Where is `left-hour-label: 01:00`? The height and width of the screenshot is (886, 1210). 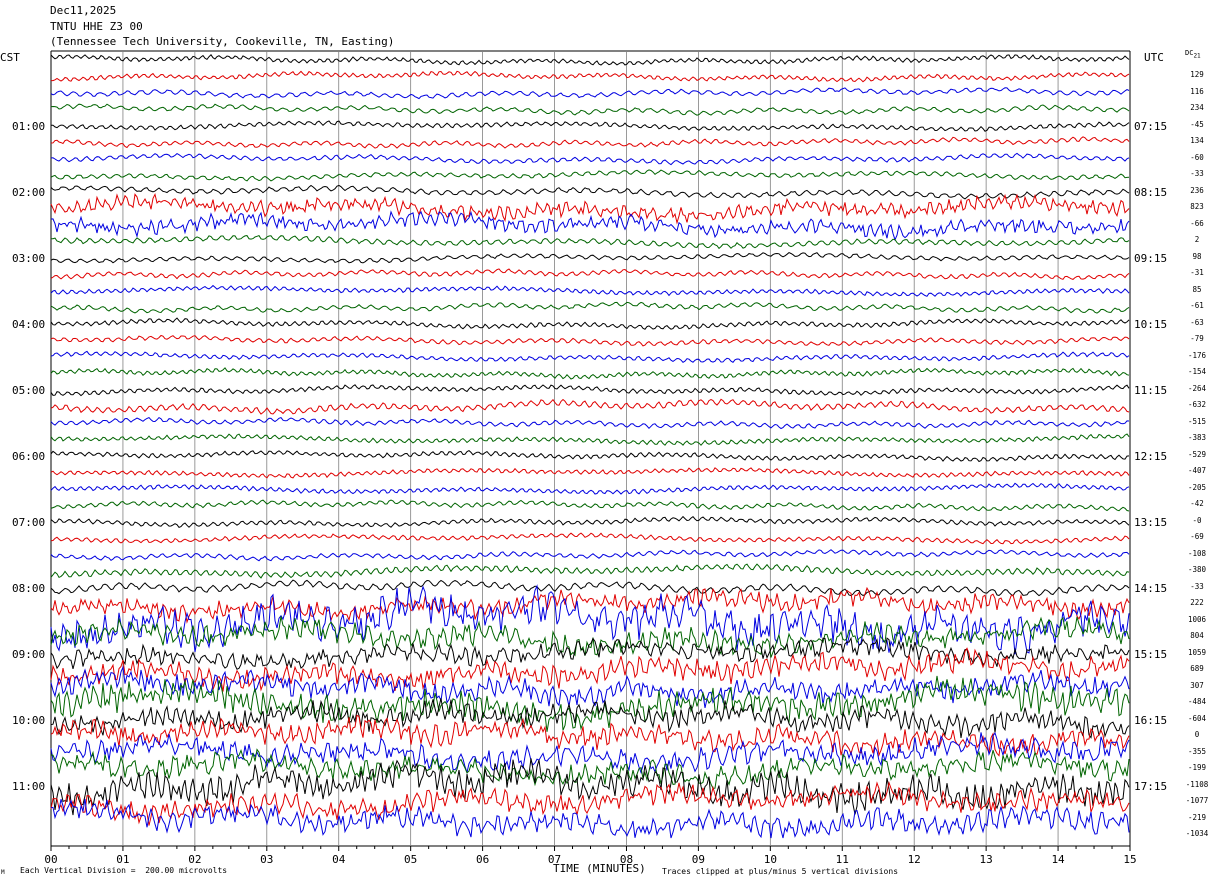
left-hour-label: 01:00 is located at coordinates (29, 126).